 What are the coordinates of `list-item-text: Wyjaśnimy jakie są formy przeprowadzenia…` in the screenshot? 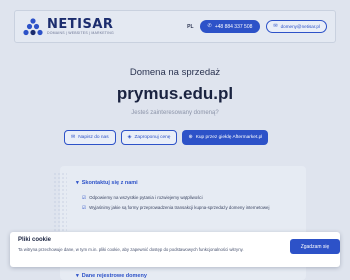 It's located at (179, 207).